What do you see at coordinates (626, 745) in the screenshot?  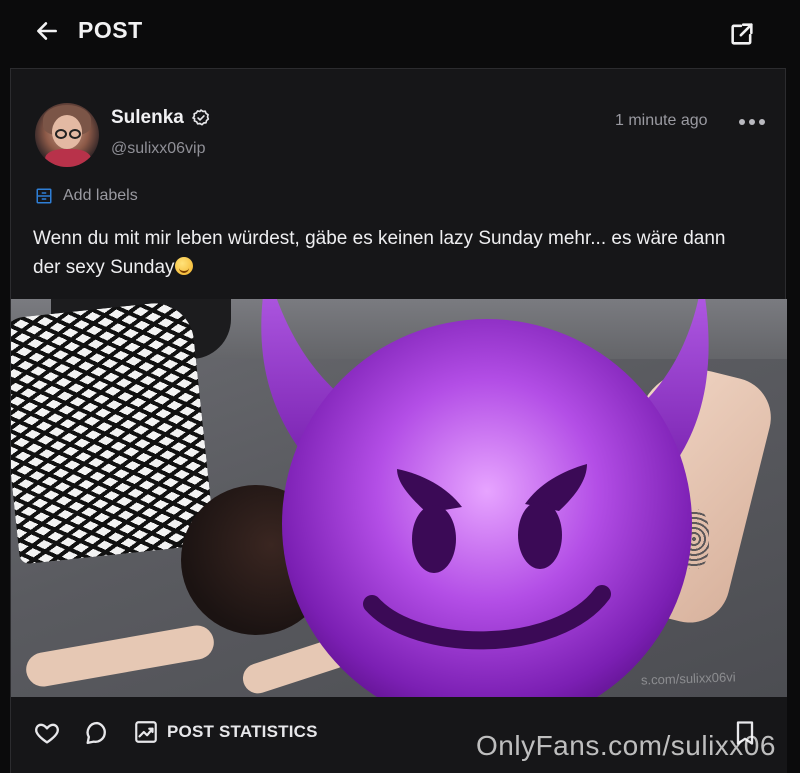 I see `onlyfans-watermark: OnlyFans.com/sulixx06` at bounding box center [626, 745].